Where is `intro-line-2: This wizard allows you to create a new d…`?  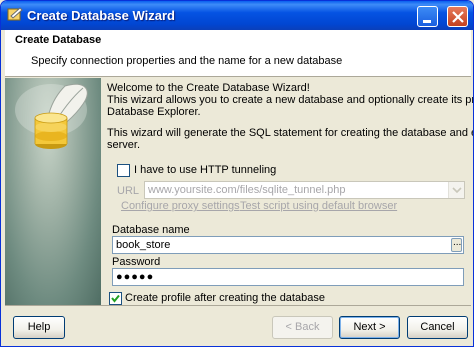
intro-line-2: This wizard allows you to create a new d… is located at coordinates (290, 100).